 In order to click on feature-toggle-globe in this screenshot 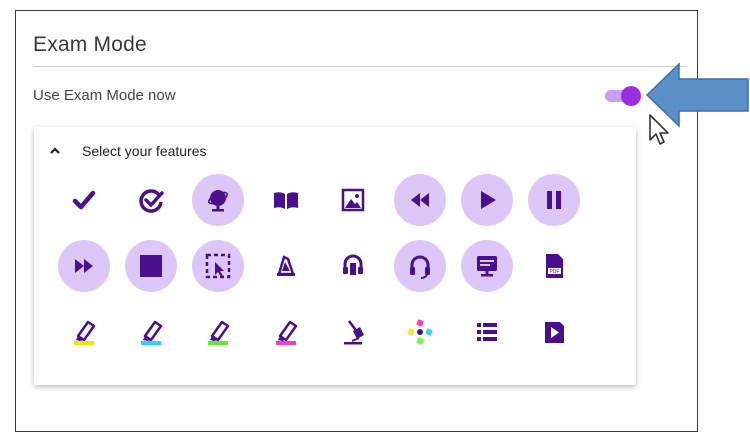, I will do `click(218, 200)`.